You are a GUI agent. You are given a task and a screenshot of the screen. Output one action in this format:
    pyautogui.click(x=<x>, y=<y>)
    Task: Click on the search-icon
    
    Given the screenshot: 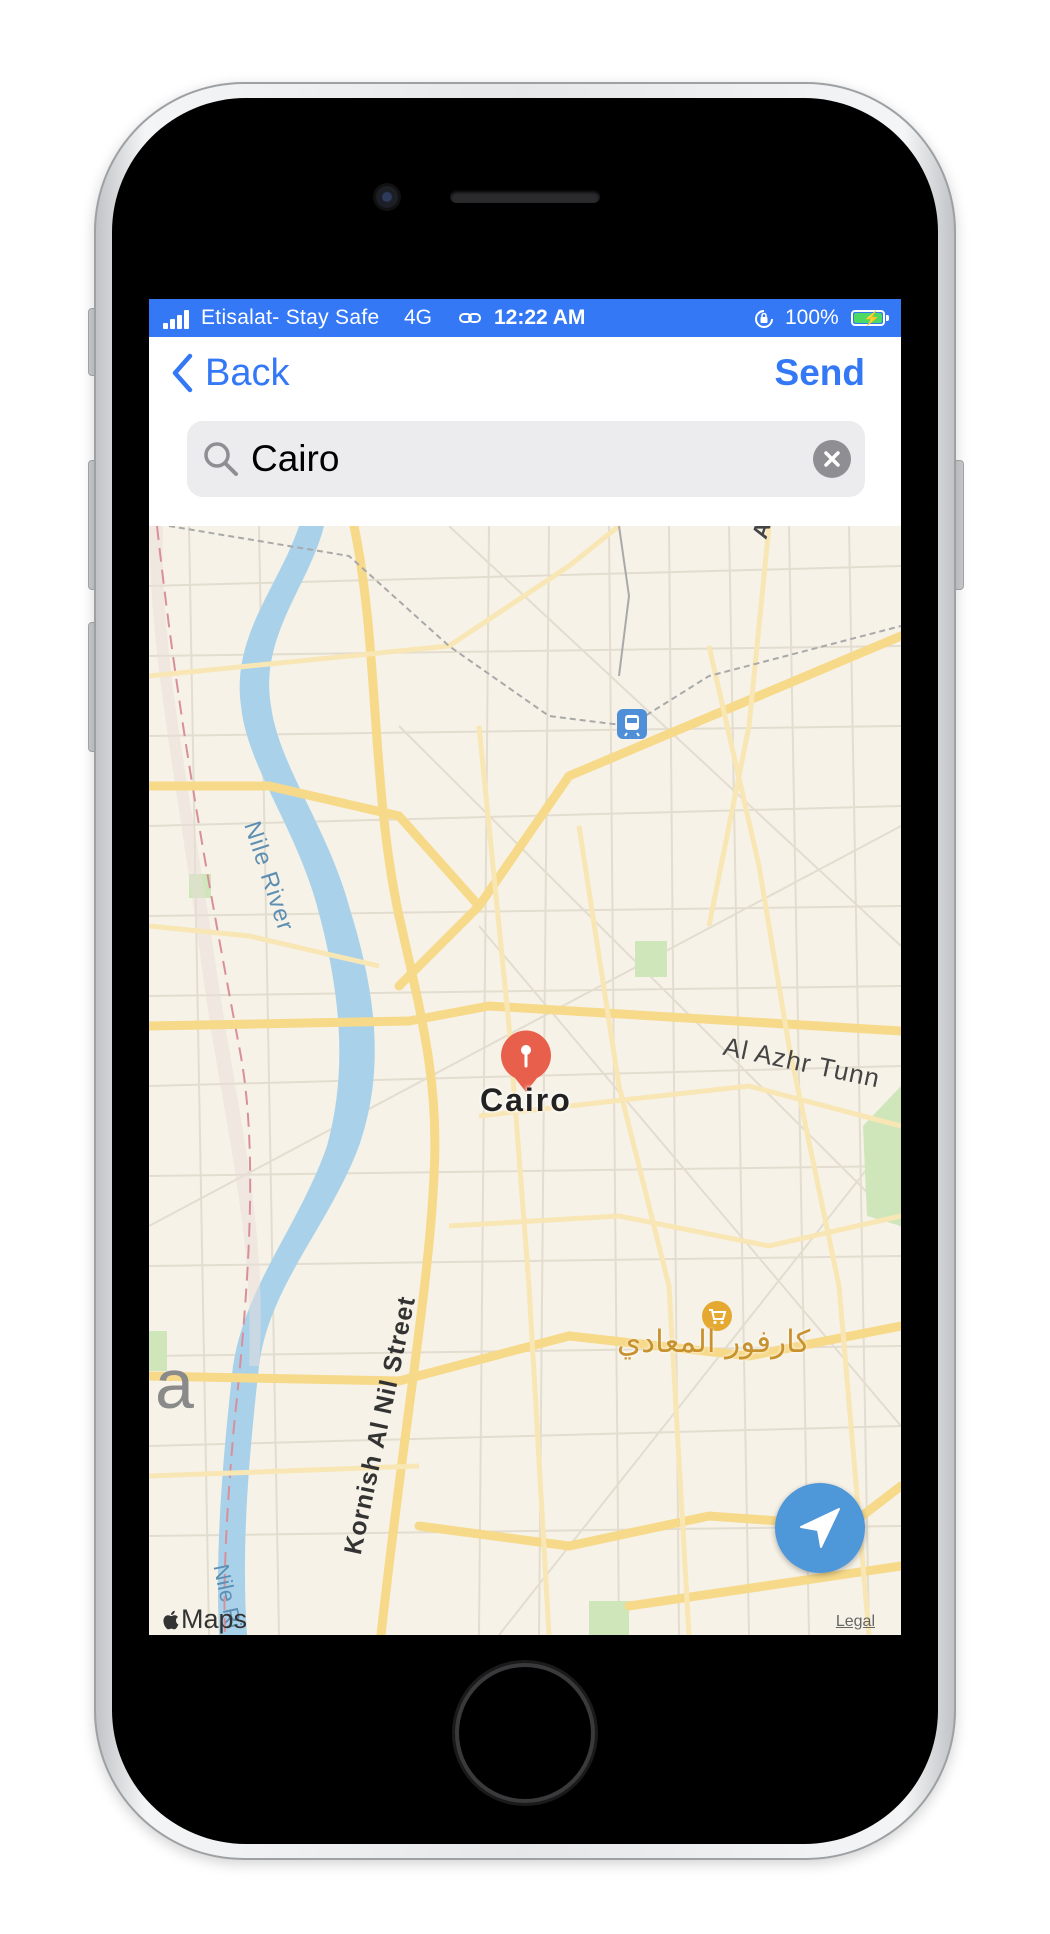 What is the action you would take?
    pyautogui.click(x=221, y=459)
    